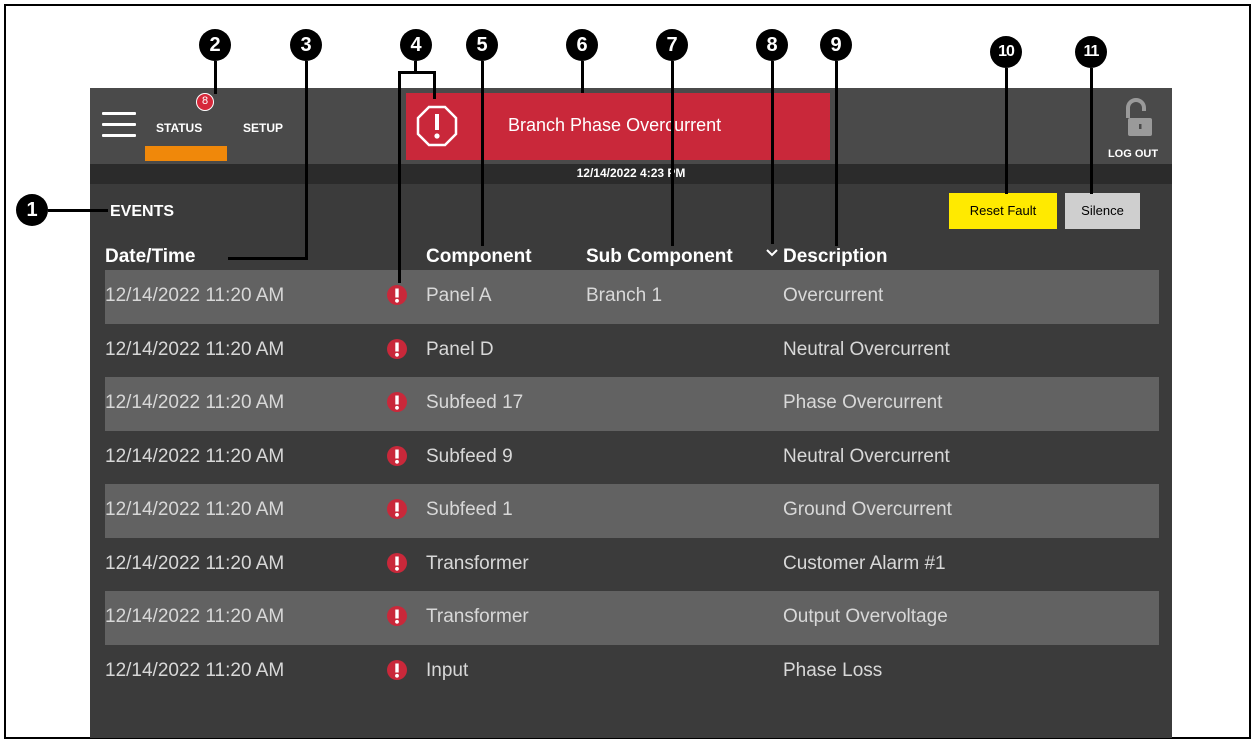 The width and height of the screenshot is (1257, 745). I want to click on callout-4: 4, so click(416, 45).